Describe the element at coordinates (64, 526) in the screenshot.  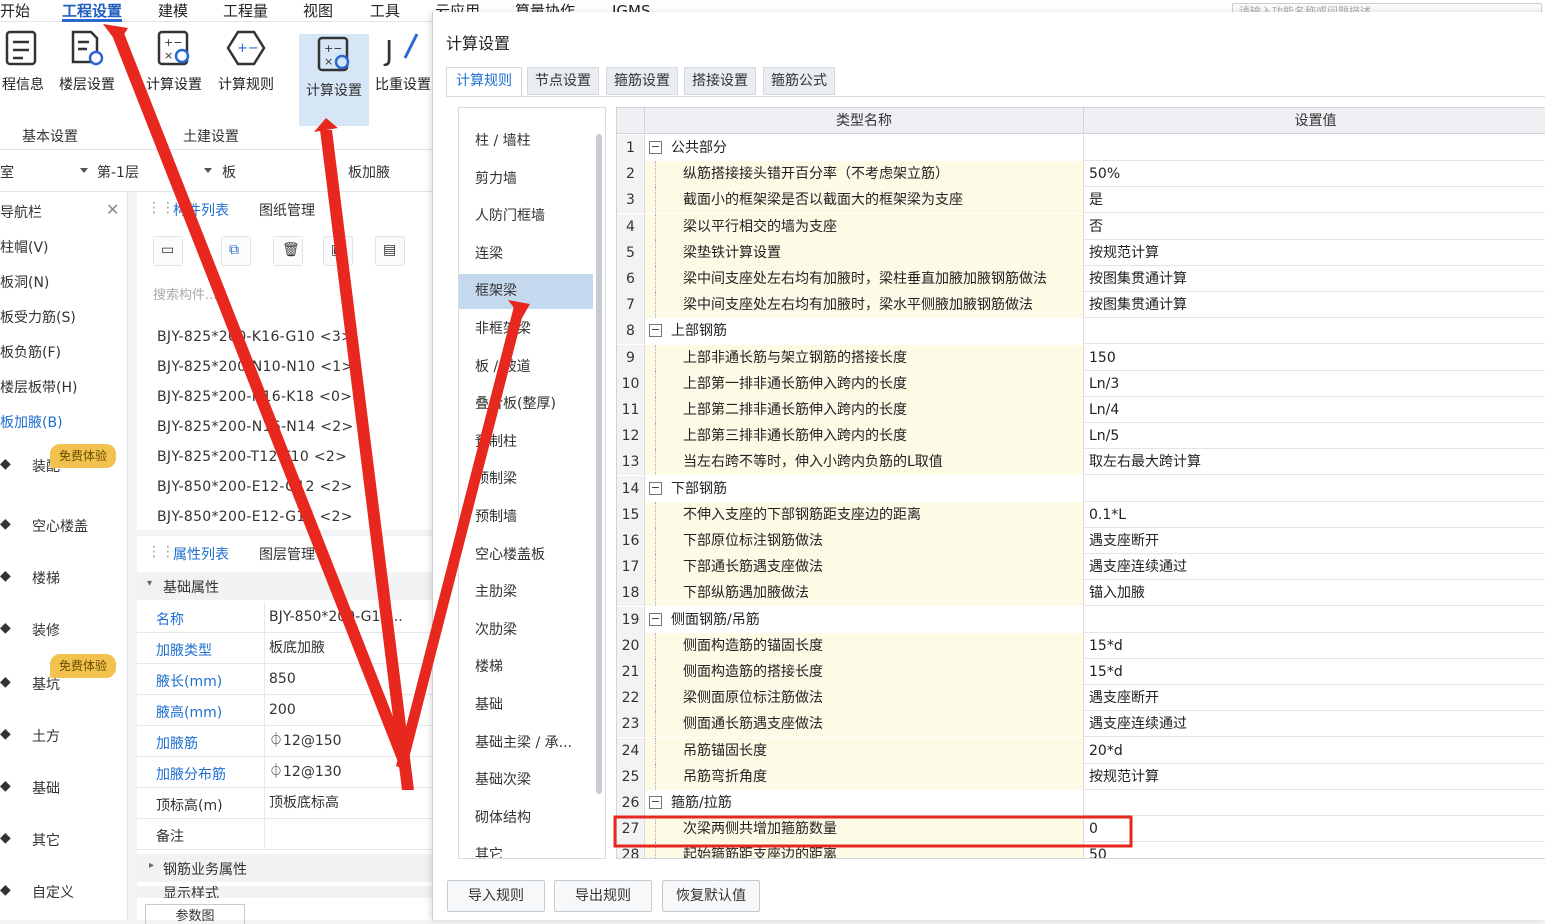
I see `nav-cat-hollow-slab: ◆ 空心楼盖` at that location.